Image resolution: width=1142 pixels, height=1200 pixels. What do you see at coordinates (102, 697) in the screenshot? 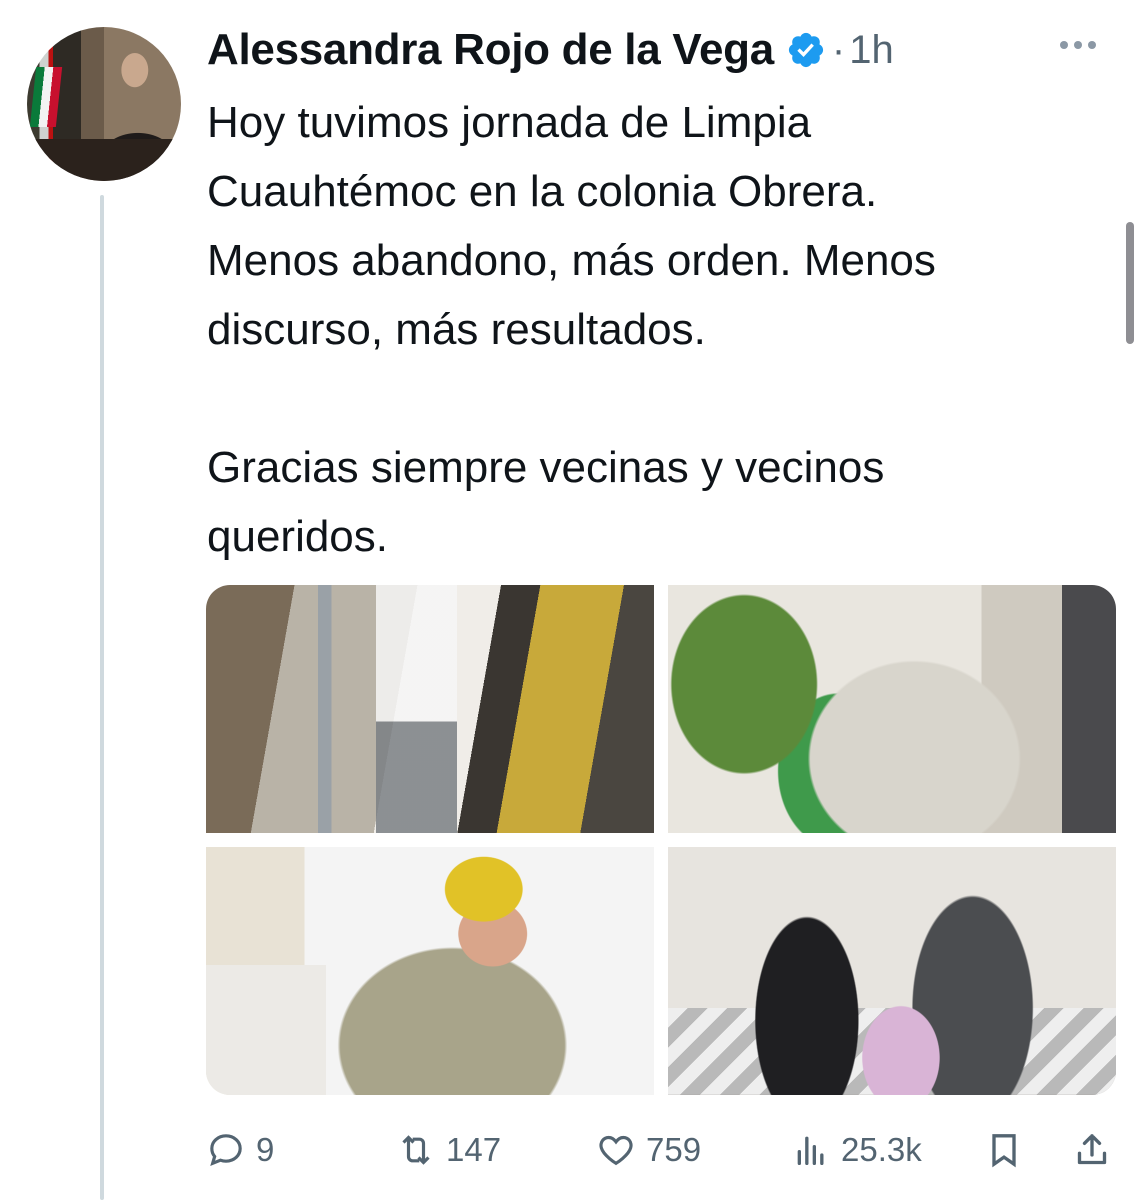
I see `thread-line` at bounding box center [102, 697].